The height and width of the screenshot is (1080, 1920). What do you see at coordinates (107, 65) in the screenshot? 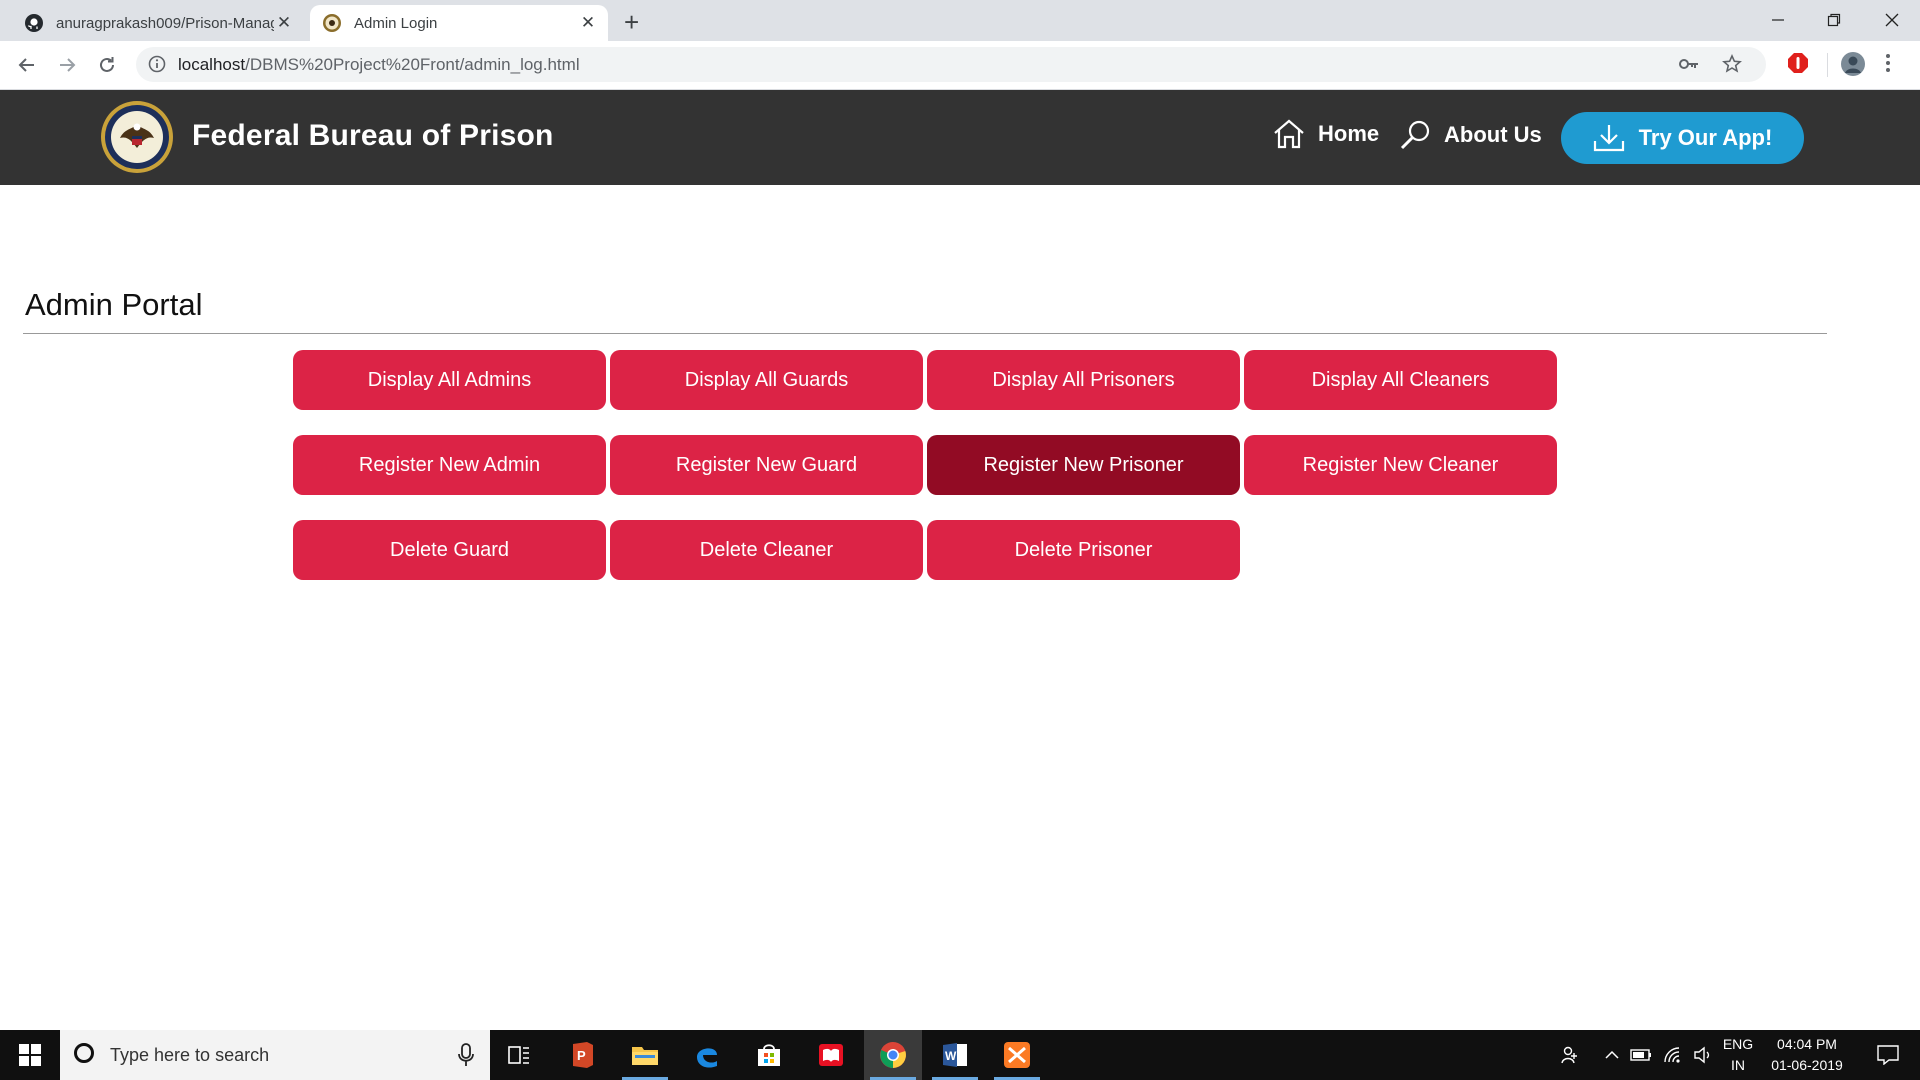
I see `reload-icon` at bounding box center [107, 65].